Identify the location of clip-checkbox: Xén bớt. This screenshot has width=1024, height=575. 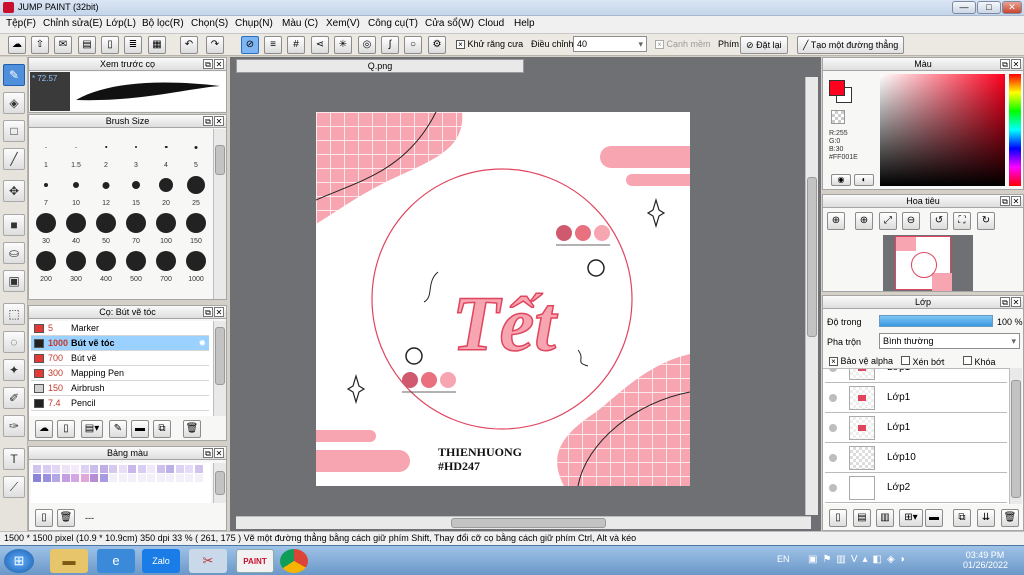
(922, 361).